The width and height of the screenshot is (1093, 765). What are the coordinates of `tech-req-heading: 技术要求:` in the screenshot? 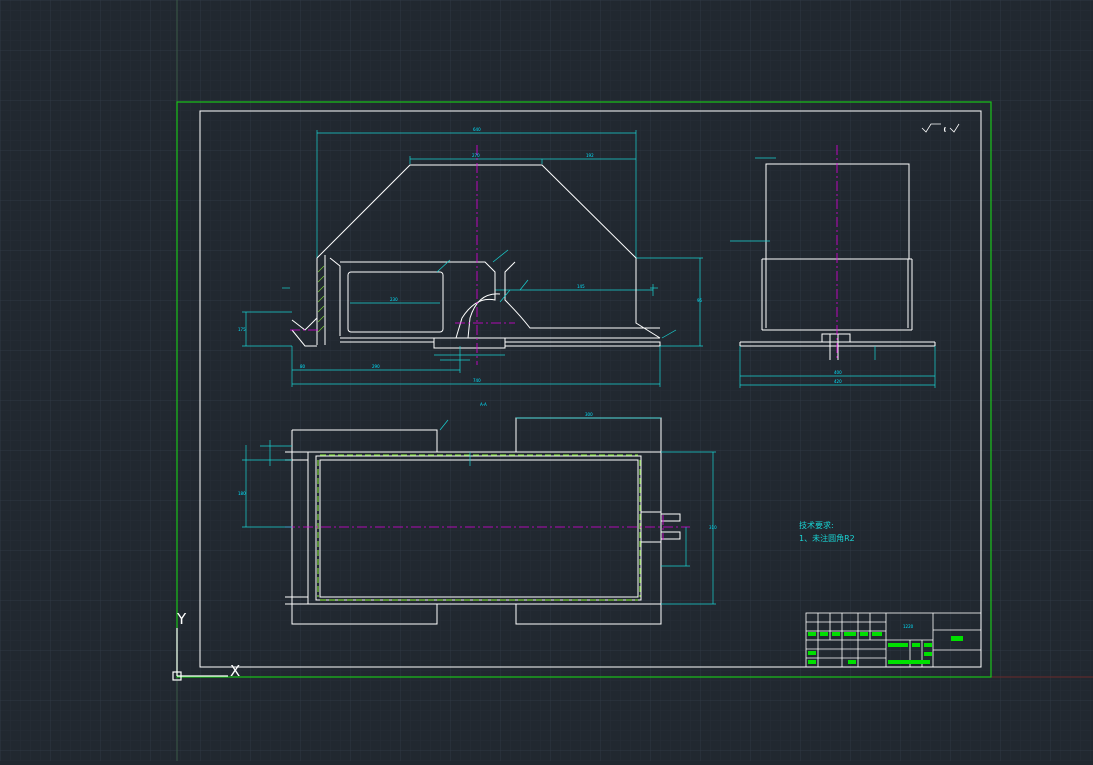 It's located at (816, 525).